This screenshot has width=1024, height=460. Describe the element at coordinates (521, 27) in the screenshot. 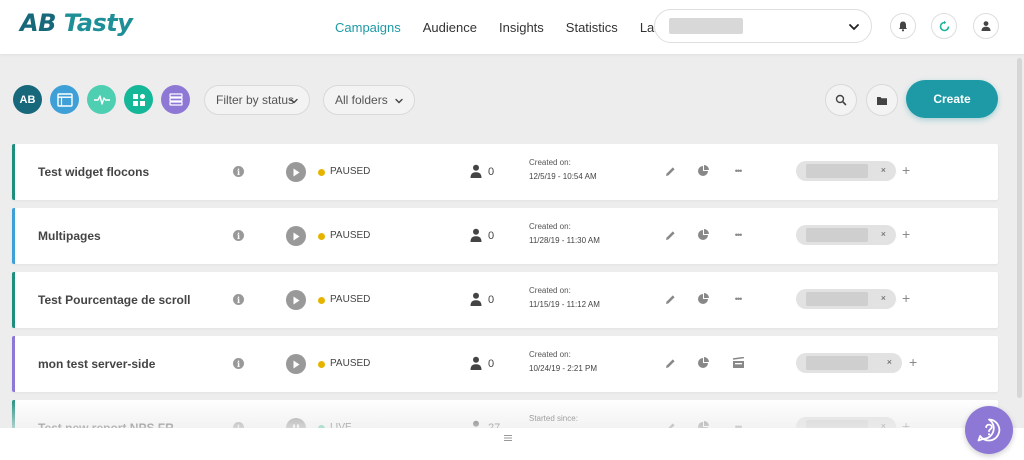

I see `nav-insights: Insights` at that location.